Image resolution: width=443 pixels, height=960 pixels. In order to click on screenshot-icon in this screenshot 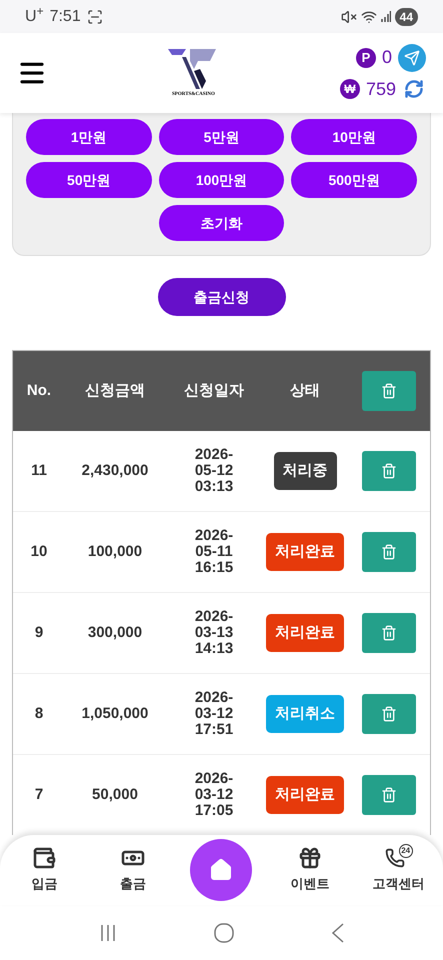, I will do `click(94, 16)`.